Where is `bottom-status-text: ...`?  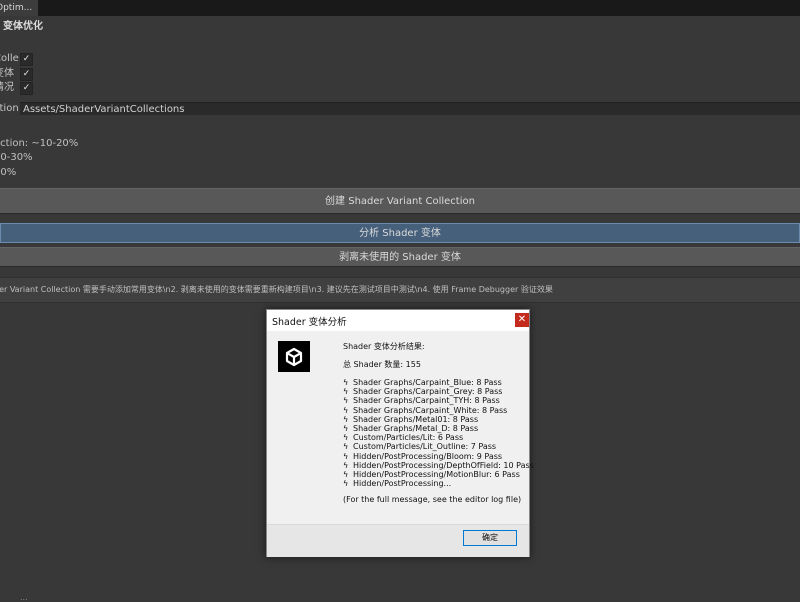 bottom-status-text: ... is located at coordinates (24, 597).